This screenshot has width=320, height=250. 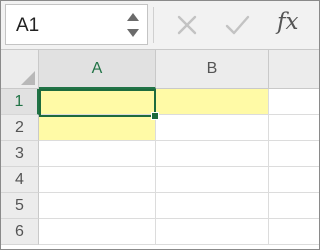 What do you see at coordinates (97, 154) in the screenshot?
I see `cell-a3` at bounding box center [97, 154].